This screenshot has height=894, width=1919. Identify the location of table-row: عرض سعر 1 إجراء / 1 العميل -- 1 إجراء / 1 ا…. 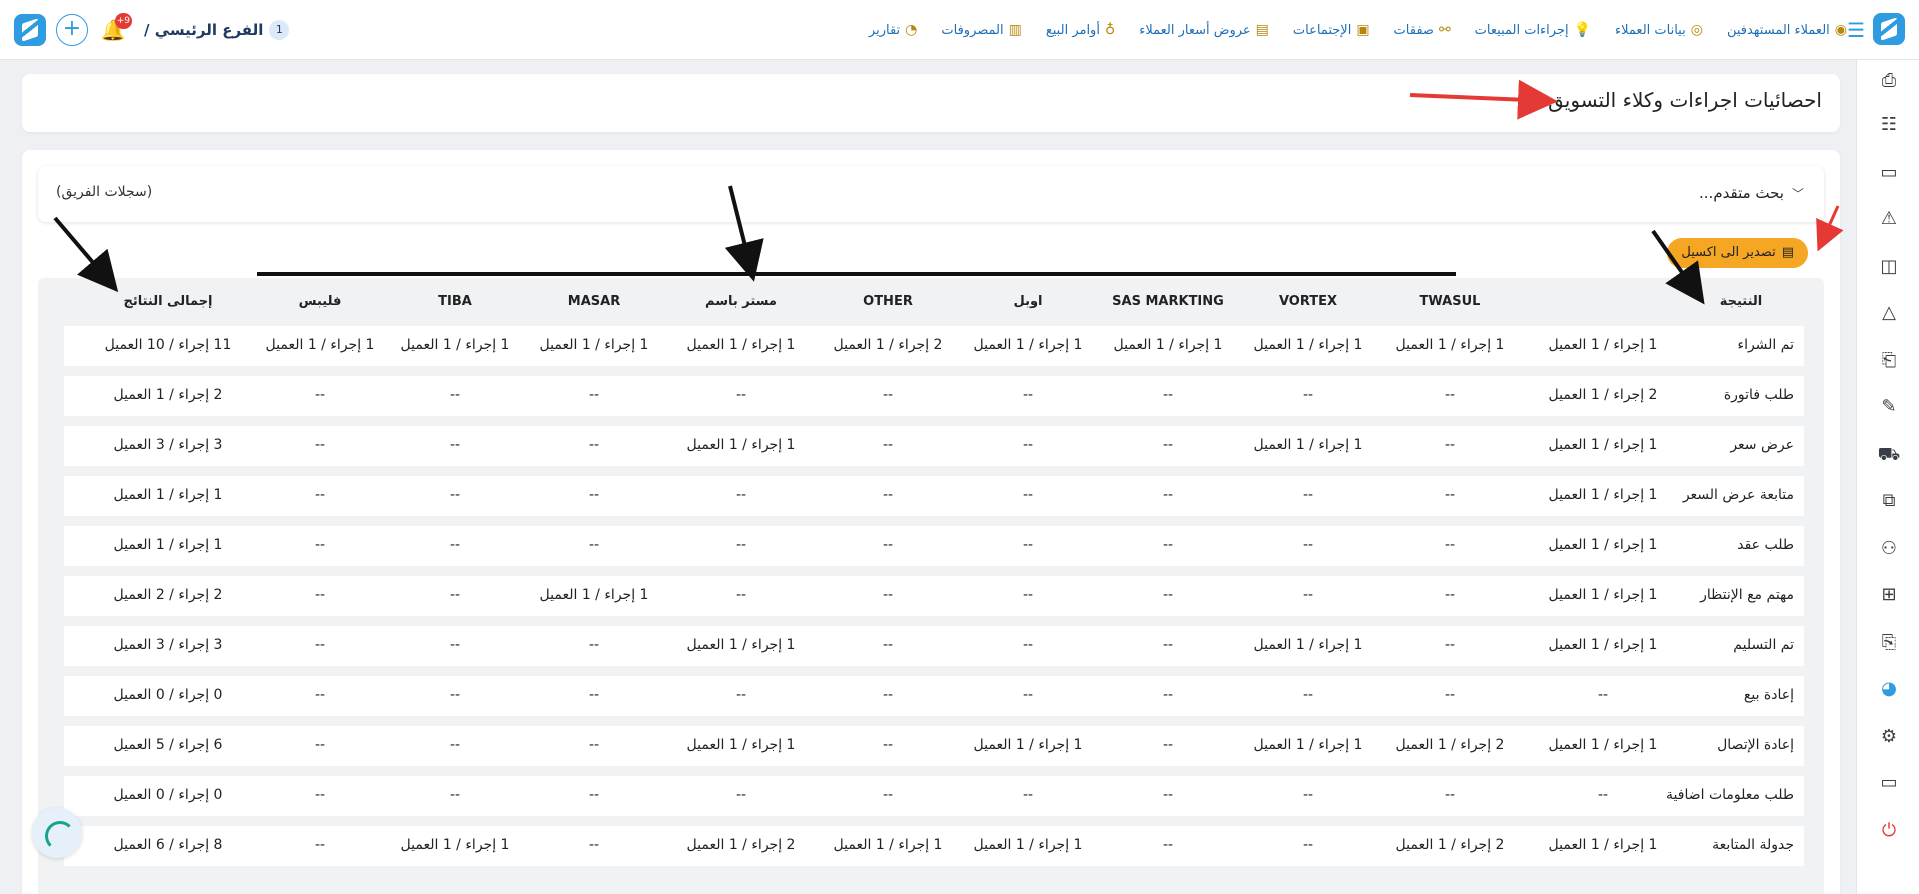
(934, 446).